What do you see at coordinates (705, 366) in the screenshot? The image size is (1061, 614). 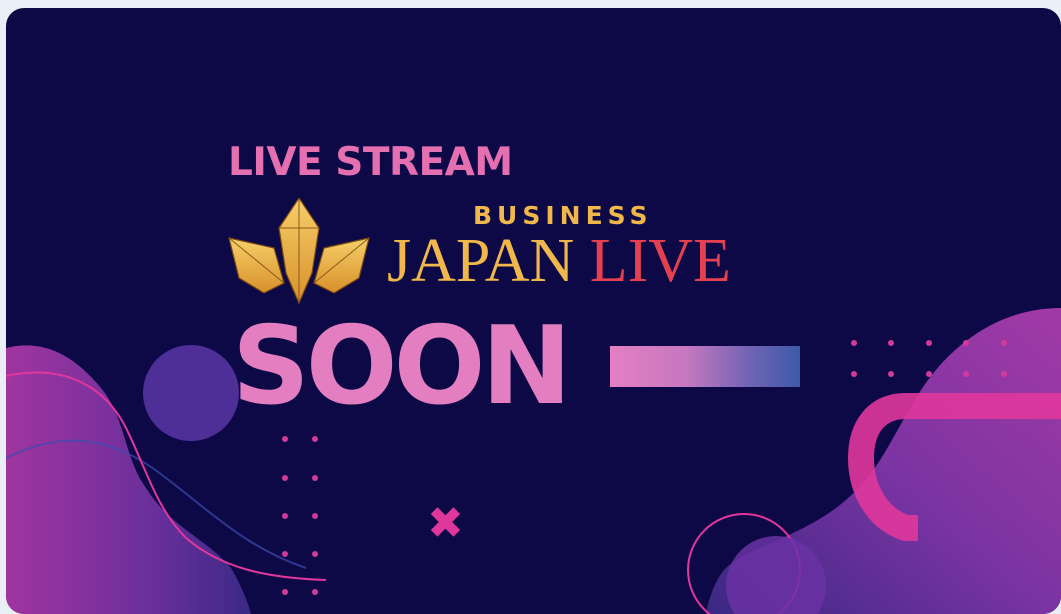 I see `gradient-bar` at bounding box center [705, 366].